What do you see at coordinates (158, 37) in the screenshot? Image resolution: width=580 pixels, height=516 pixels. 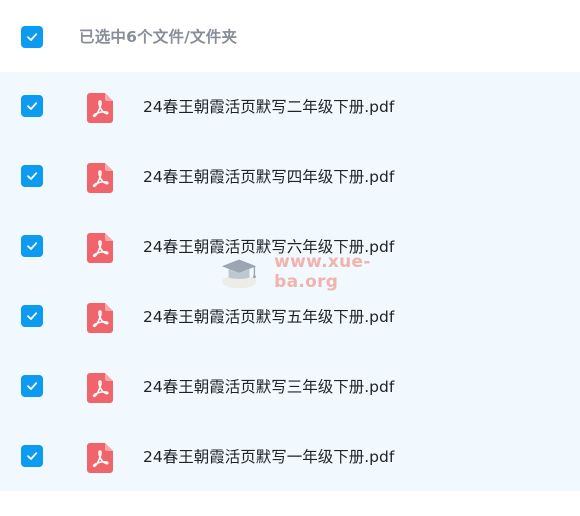 I see `selection-count-label: 已选中6个文件/文件夹` at bounding box center [158, 37].